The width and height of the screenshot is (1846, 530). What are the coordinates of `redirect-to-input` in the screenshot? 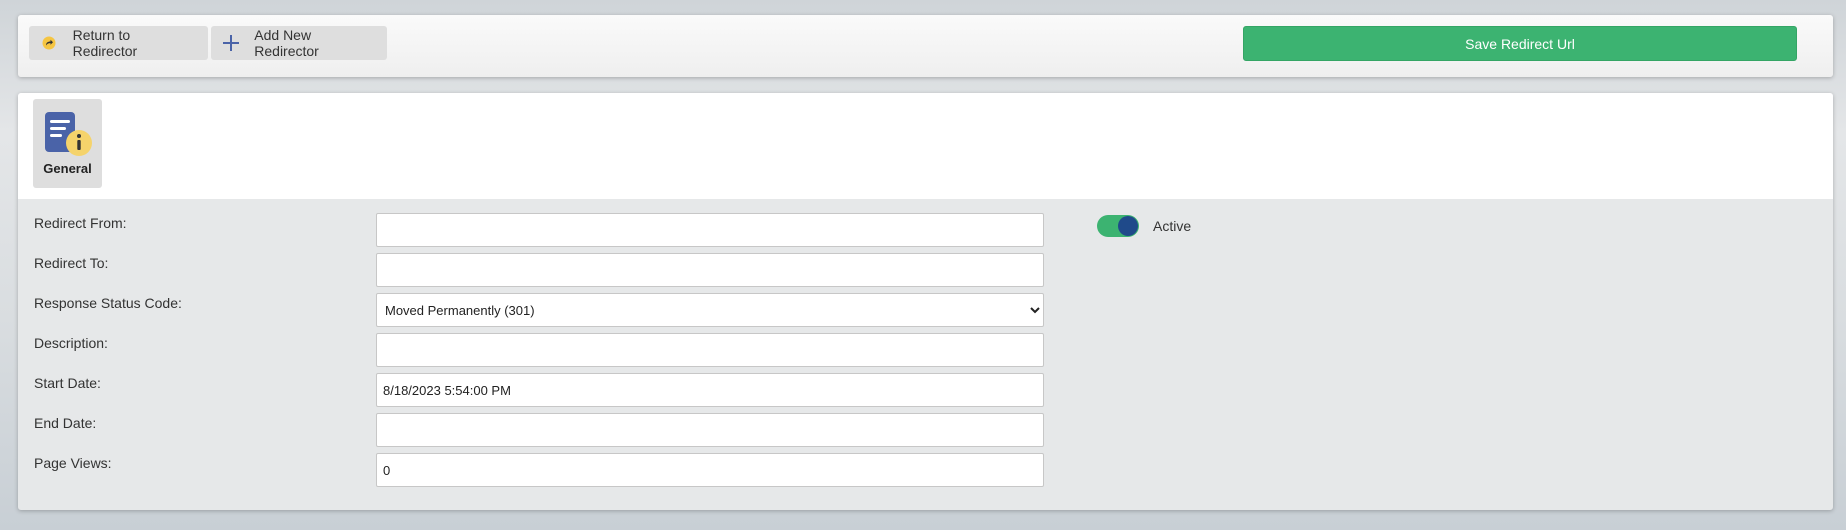 It's located at (710, 270).